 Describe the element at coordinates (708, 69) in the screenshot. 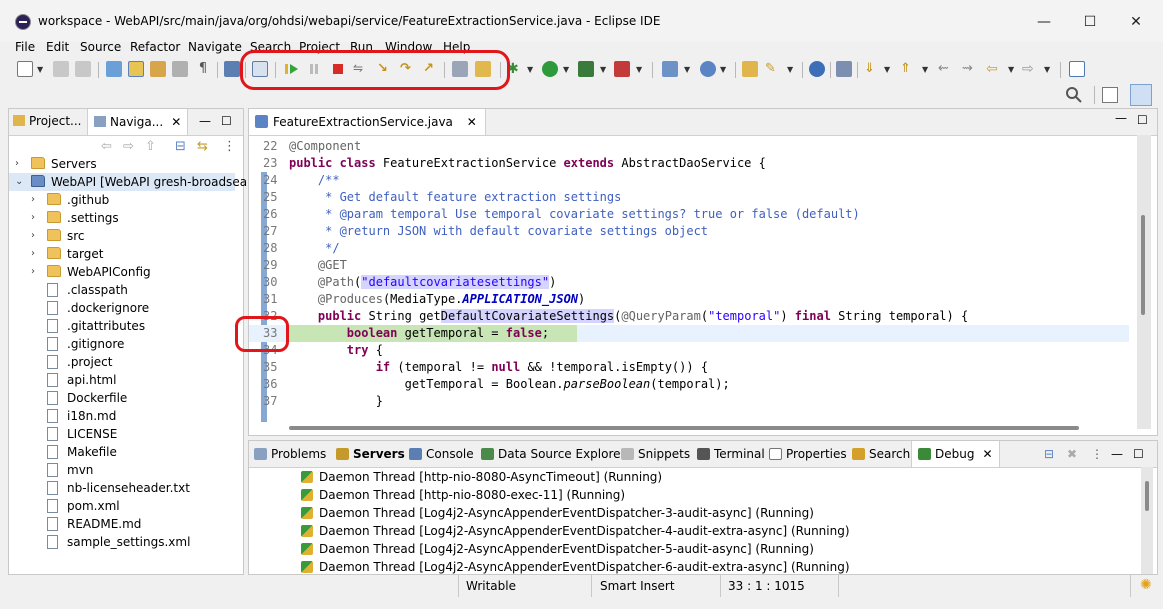

I see `new-class-icon` at that location.